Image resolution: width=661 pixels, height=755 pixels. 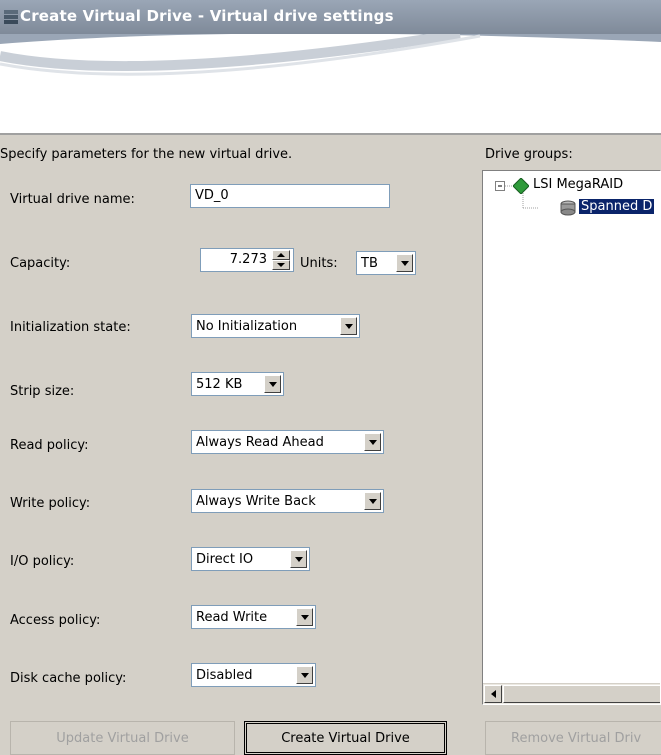 What do you see at coordinates (40, 263) in the screenshot?
I see `capacity-label: Capacity:` at bounding box center [40, 263].